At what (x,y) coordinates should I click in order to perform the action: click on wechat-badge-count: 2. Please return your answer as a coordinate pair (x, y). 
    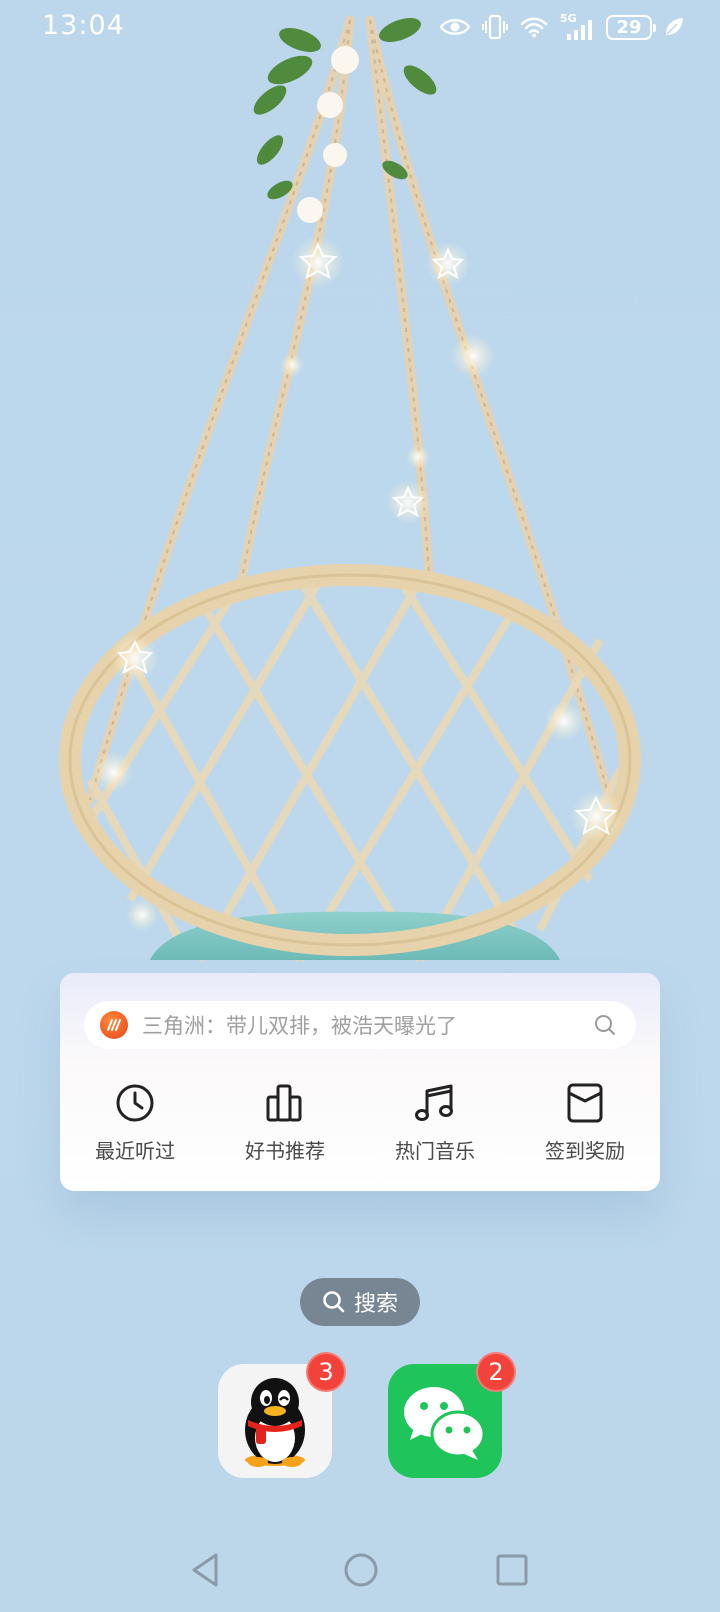
    Looking at the image, I should click on (496, 1372).